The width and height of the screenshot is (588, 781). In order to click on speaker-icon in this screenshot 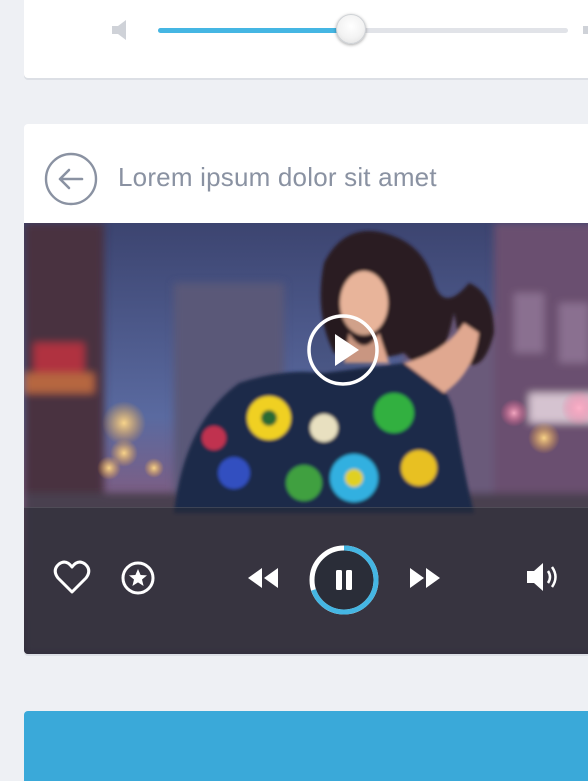, I will do `click(544, 577)`.